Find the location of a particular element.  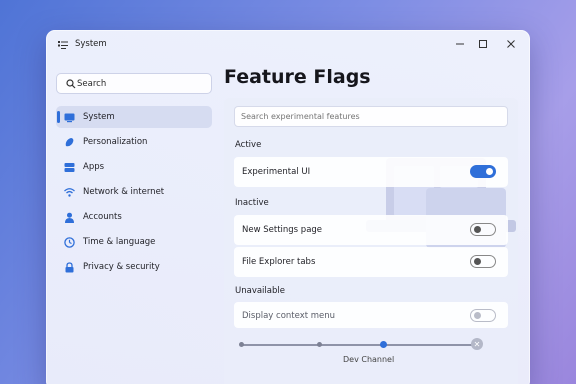

minimize-icon is located at coordinates (460, 44).